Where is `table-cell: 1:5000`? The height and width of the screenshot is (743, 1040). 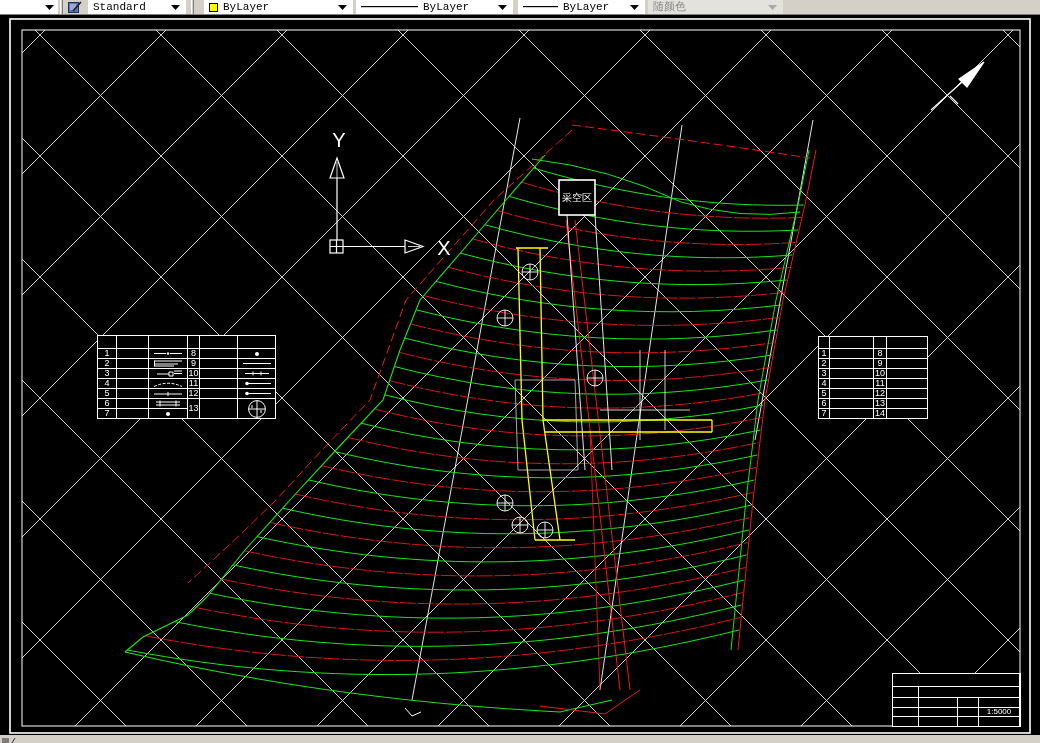 table-cell: 1:5000 is located at coordinates (999, 712).